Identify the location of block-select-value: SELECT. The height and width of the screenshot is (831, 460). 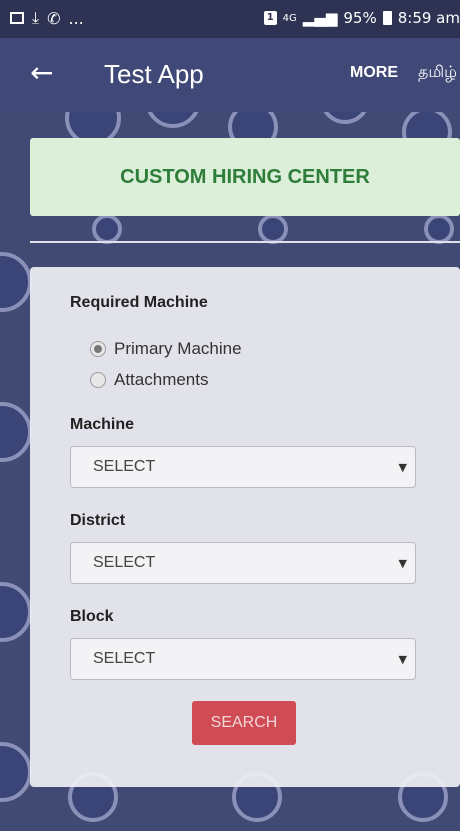
(124, 658).